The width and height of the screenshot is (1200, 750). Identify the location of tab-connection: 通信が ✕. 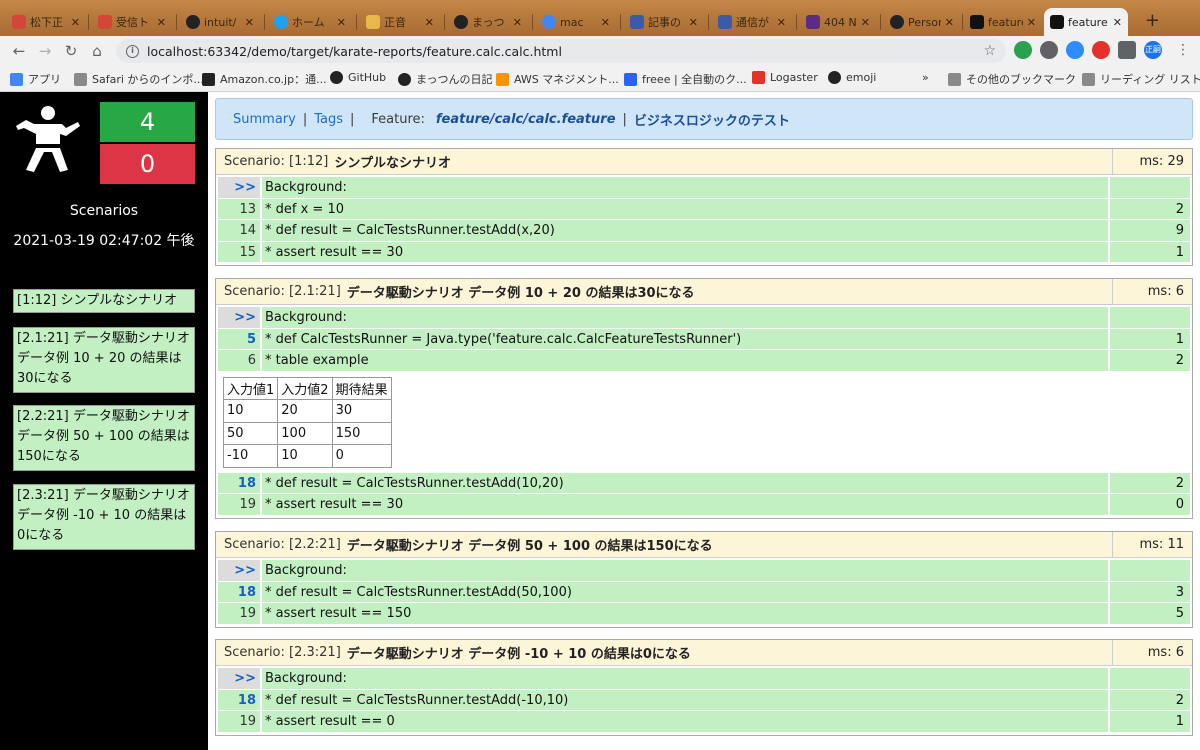
(752, 22).